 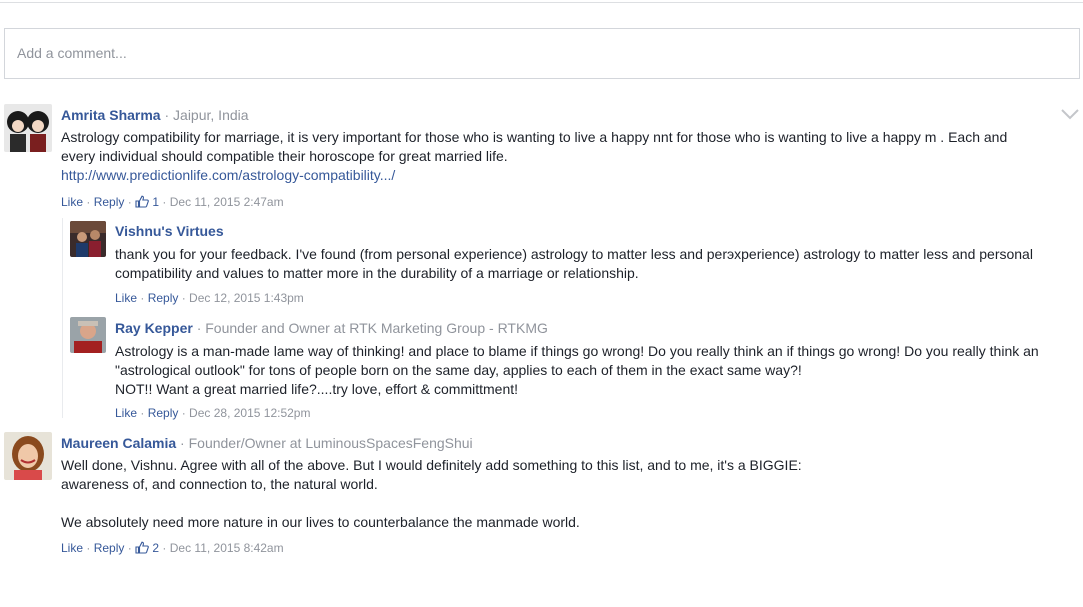 What do you see at coordinates (249, 413) in the screenshot?
I see `timestamp: Dec 28, 2015 12:52pm` at bounding box center [249, 413].